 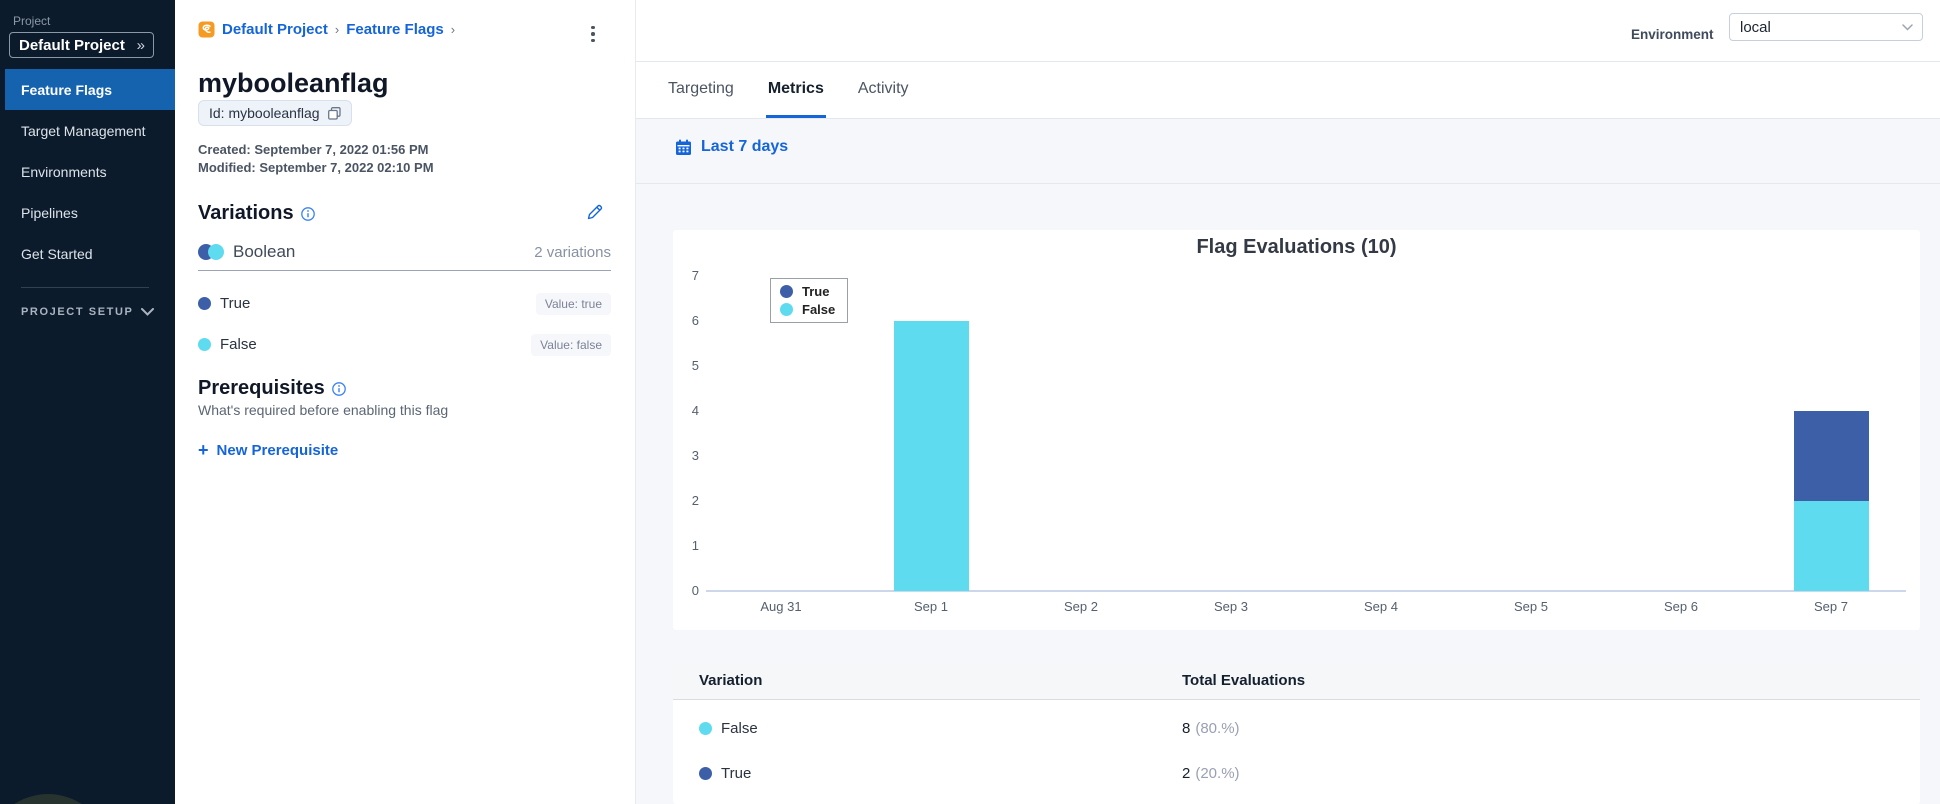 What do you see at coordinates (701, 90) in the screenshot?
I see `tab-targeting: Targeting` at bounding box center [701, 90].